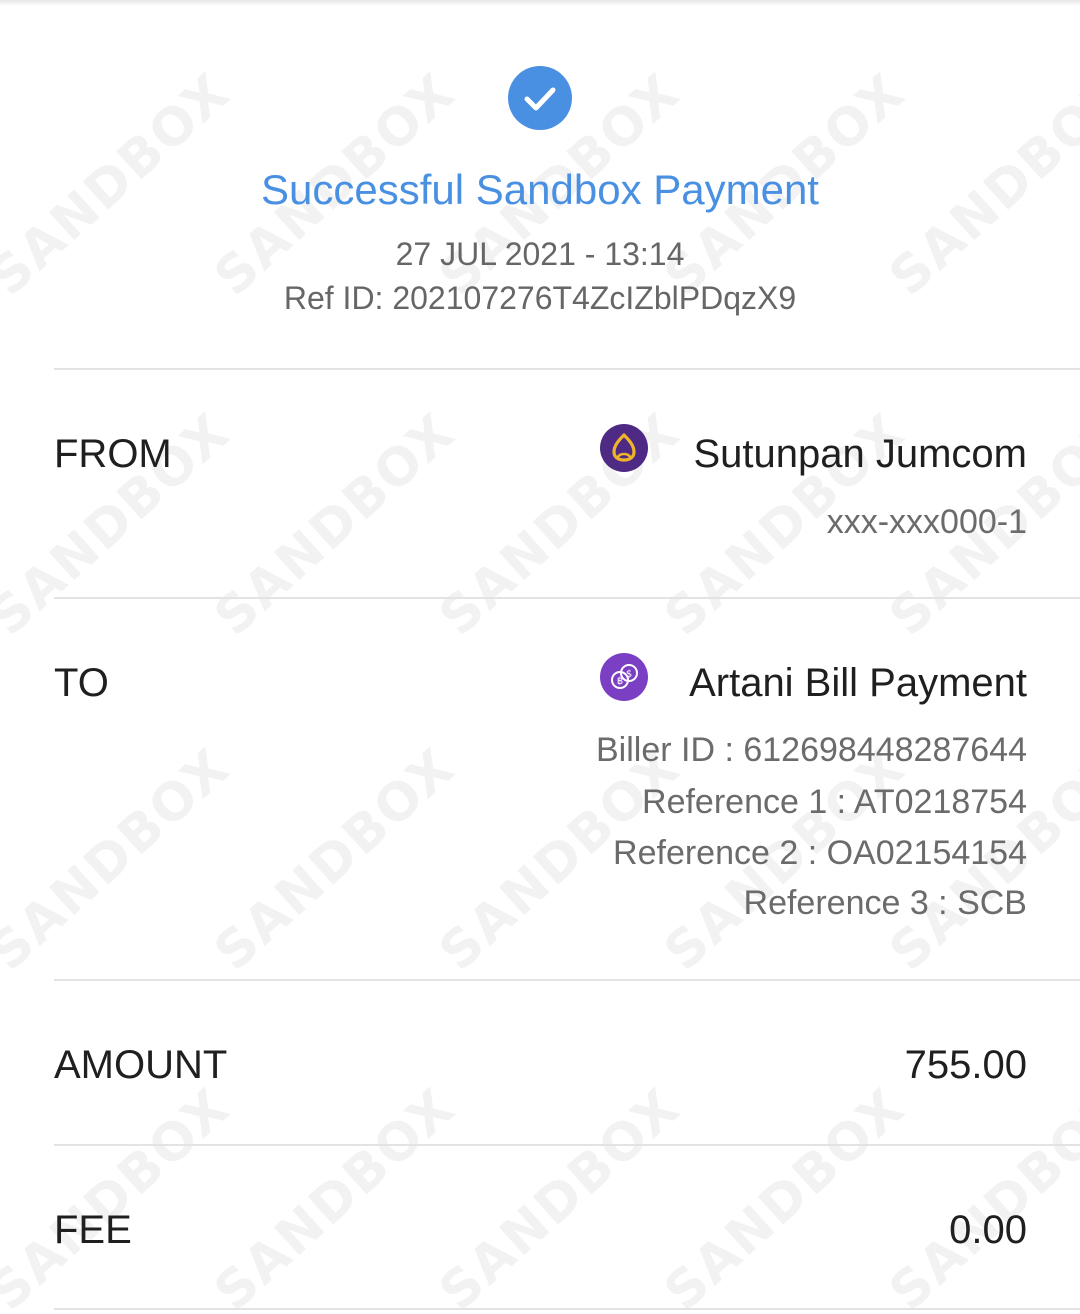 Image resolution: width=1080 pixels, height=1314 pixels. I want to click on sender-account: xxx-xxx000-1, so click(926, 522).